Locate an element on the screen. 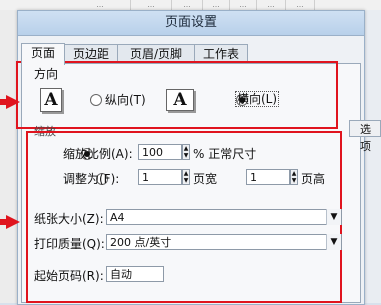  pages-wide-label: 页宽 is located at coordinates (205, 179).